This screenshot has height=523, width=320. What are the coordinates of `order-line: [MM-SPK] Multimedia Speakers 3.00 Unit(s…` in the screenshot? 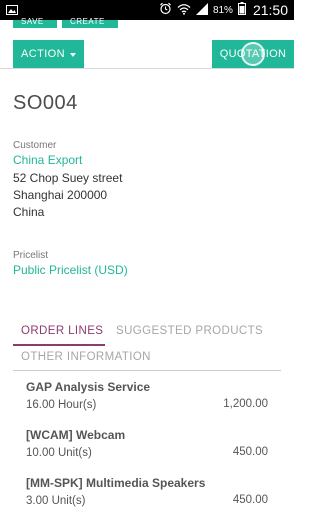 It's located at (147, 491).